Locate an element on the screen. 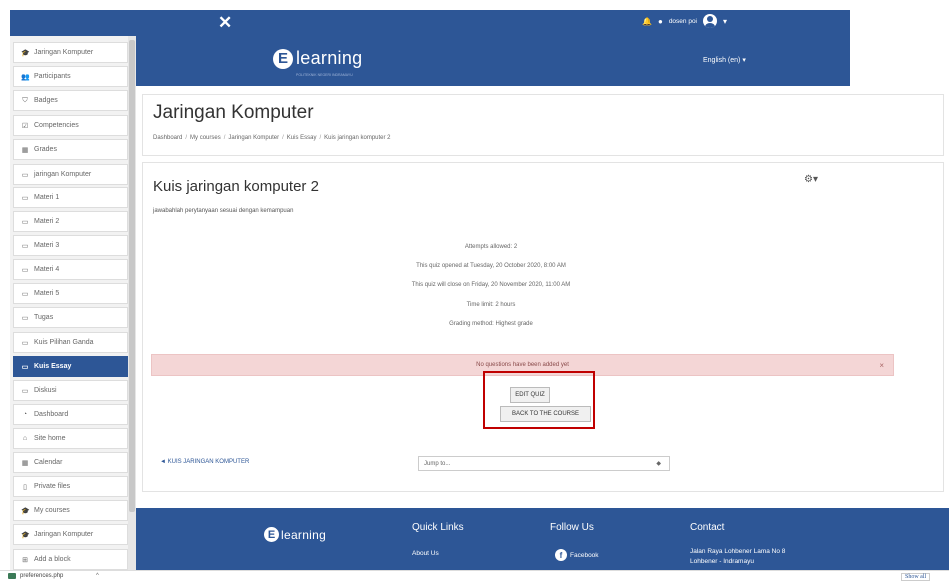 The height and width of the screenshot is (583, 949). user-menu-area: 🔔 ● dosen poi ▾ is located at coordinates (684, 21).